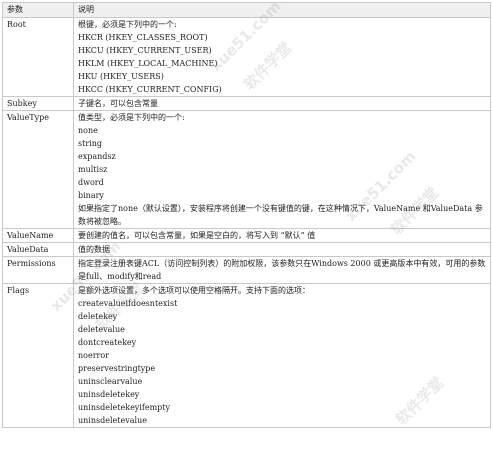 The image size is (493, 450). Describe the element at coordinates (124, 407) in the screenshot. I see `desc-line: uninsdeletekeyifempty` at that location.